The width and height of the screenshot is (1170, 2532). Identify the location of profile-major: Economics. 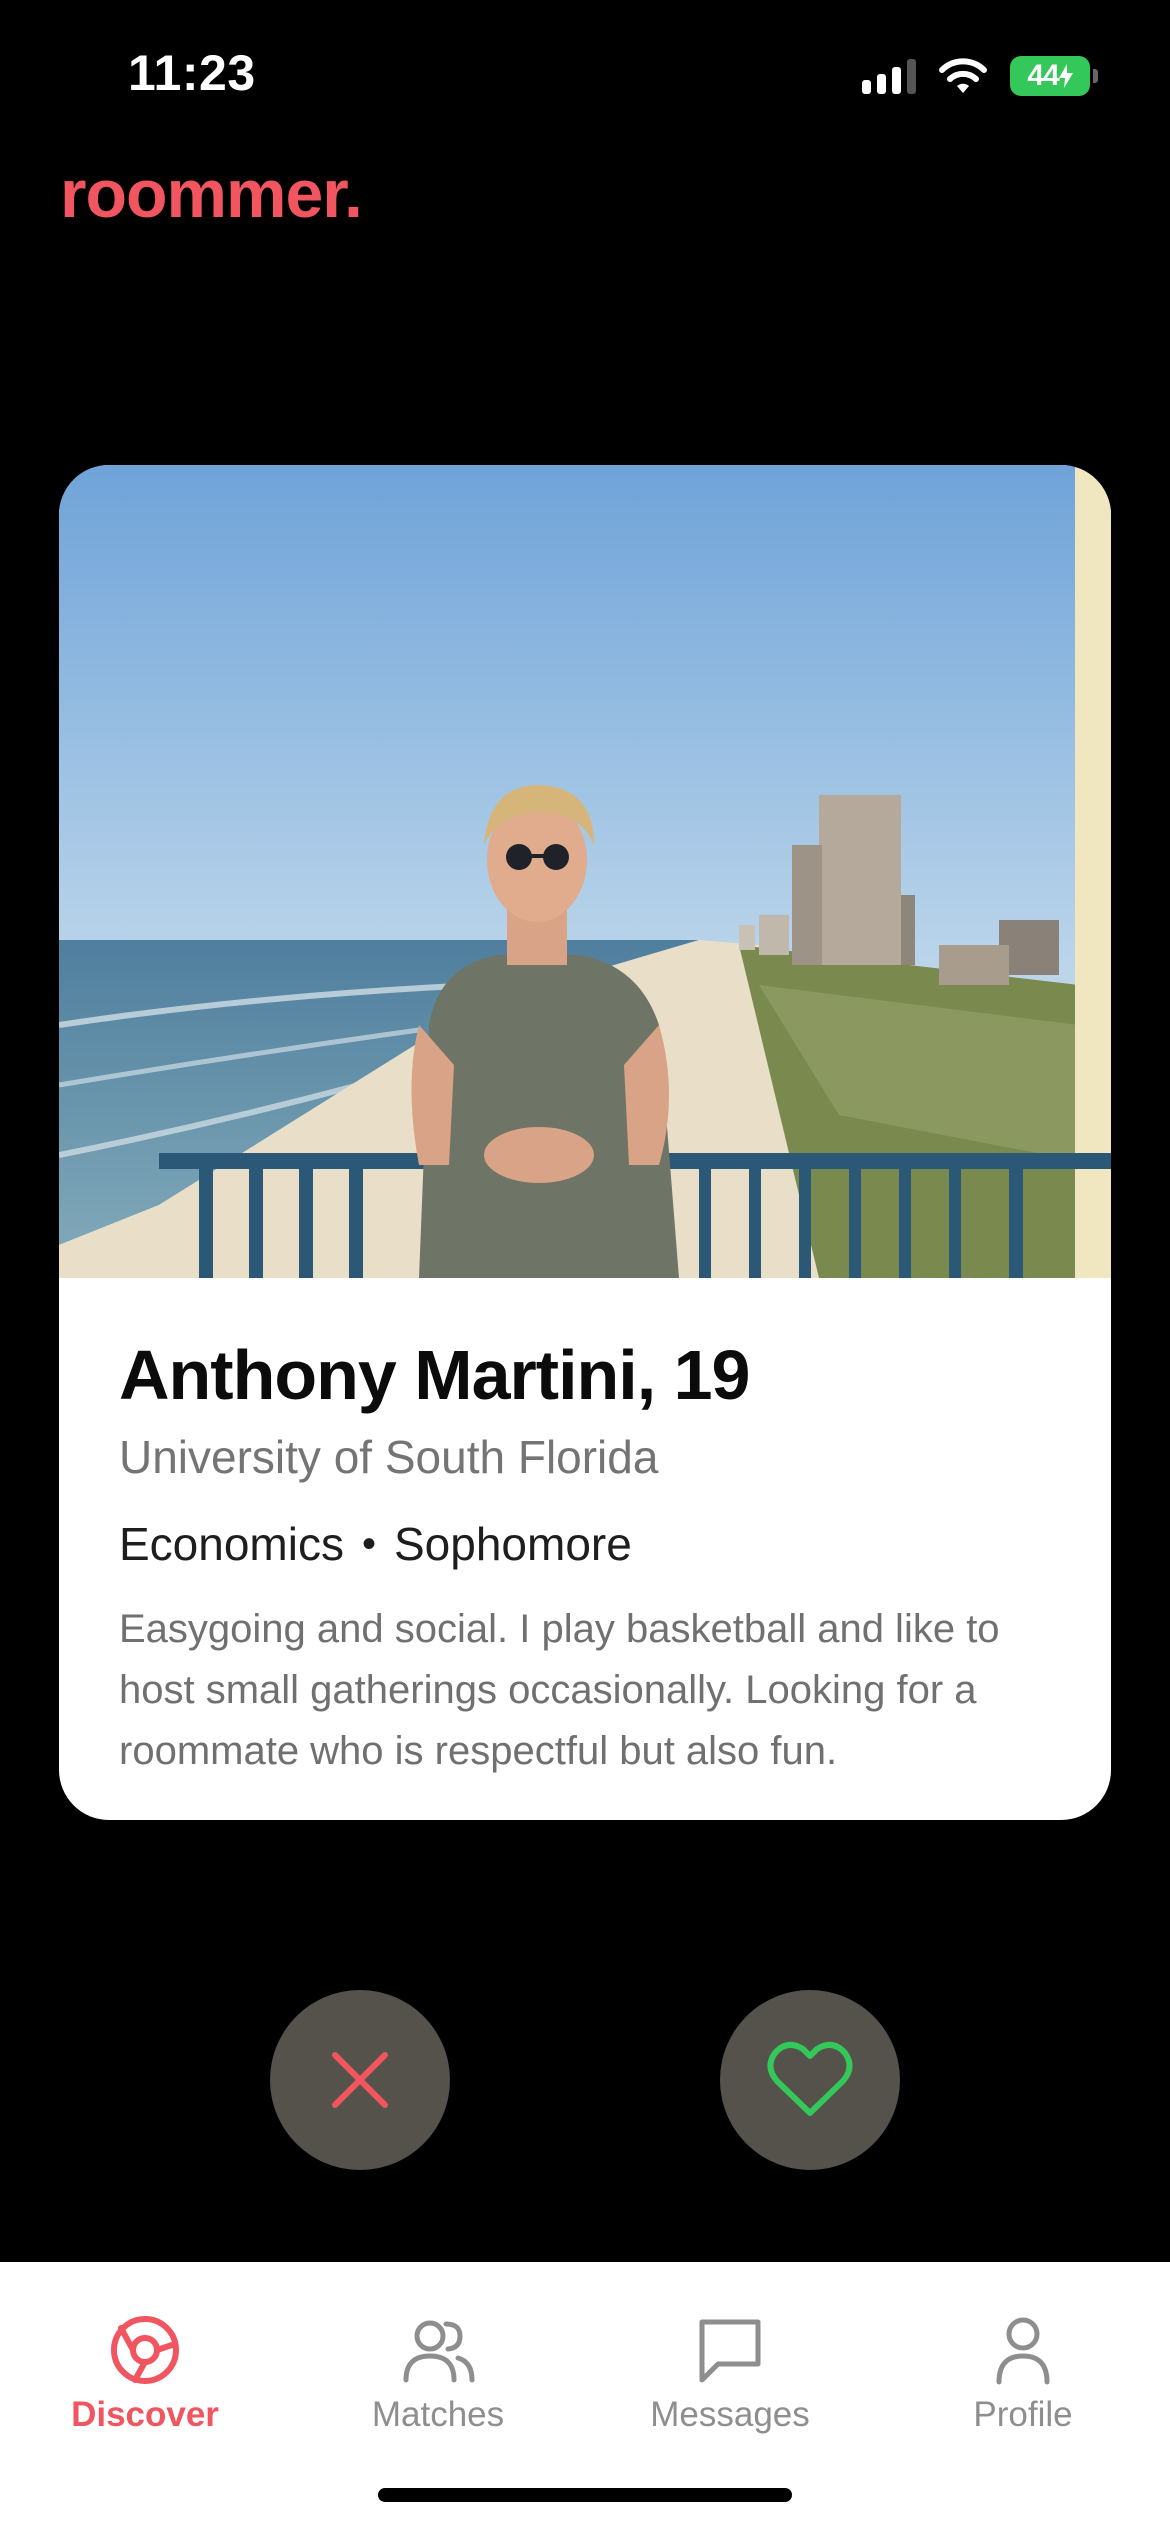
(231, 1543).